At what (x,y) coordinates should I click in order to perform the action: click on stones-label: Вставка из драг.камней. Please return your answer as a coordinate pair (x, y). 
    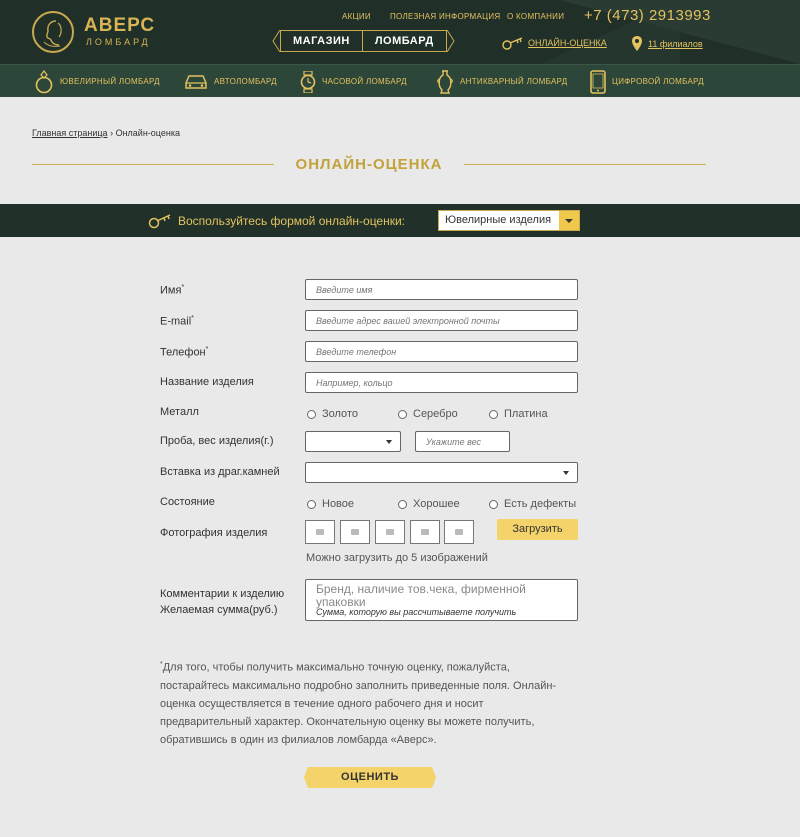
    Looking at the image, I should click on (220, 472).